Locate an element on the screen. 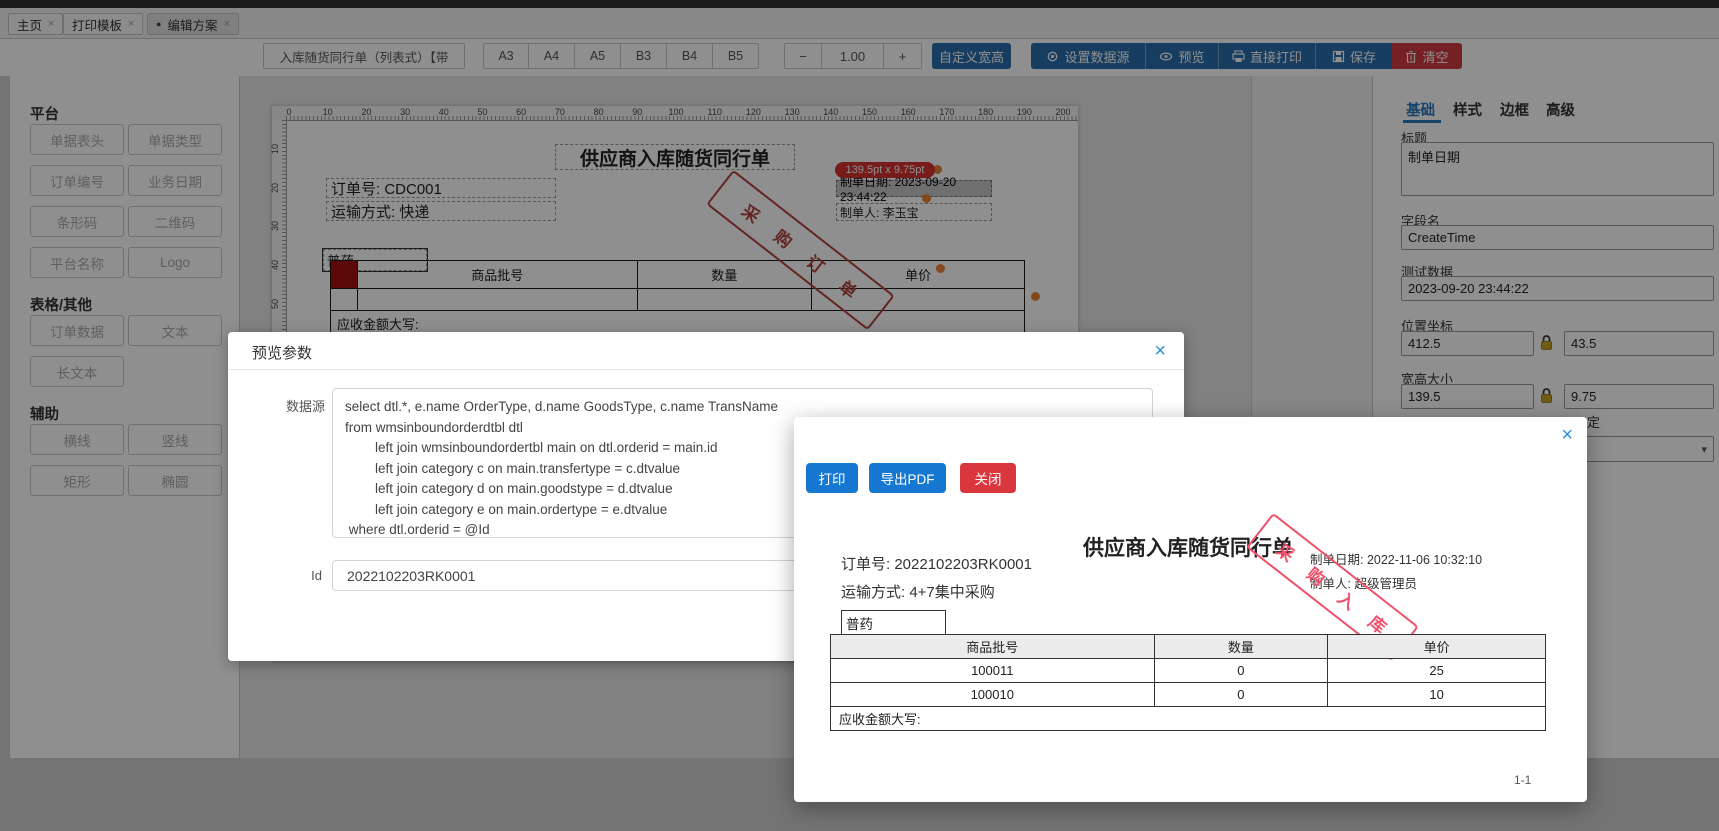  export-pdf-button: 导出PDF is located at coordinates (907, 478).